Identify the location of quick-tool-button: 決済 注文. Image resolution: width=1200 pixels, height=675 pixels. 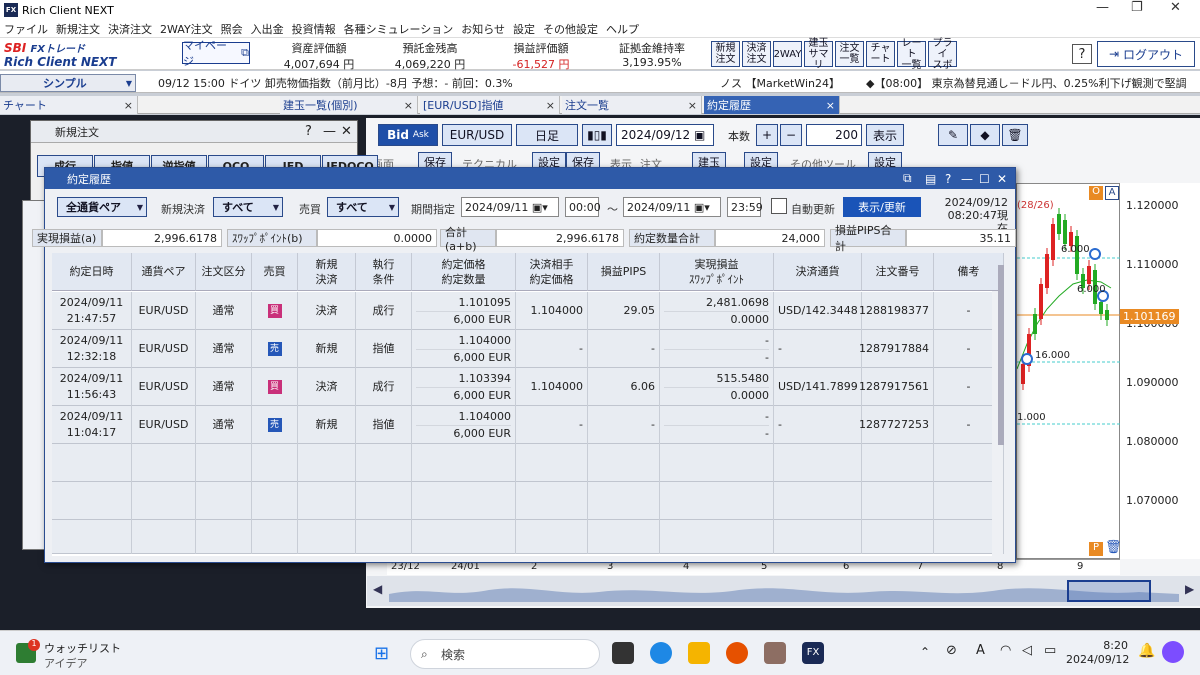
(756, 54).